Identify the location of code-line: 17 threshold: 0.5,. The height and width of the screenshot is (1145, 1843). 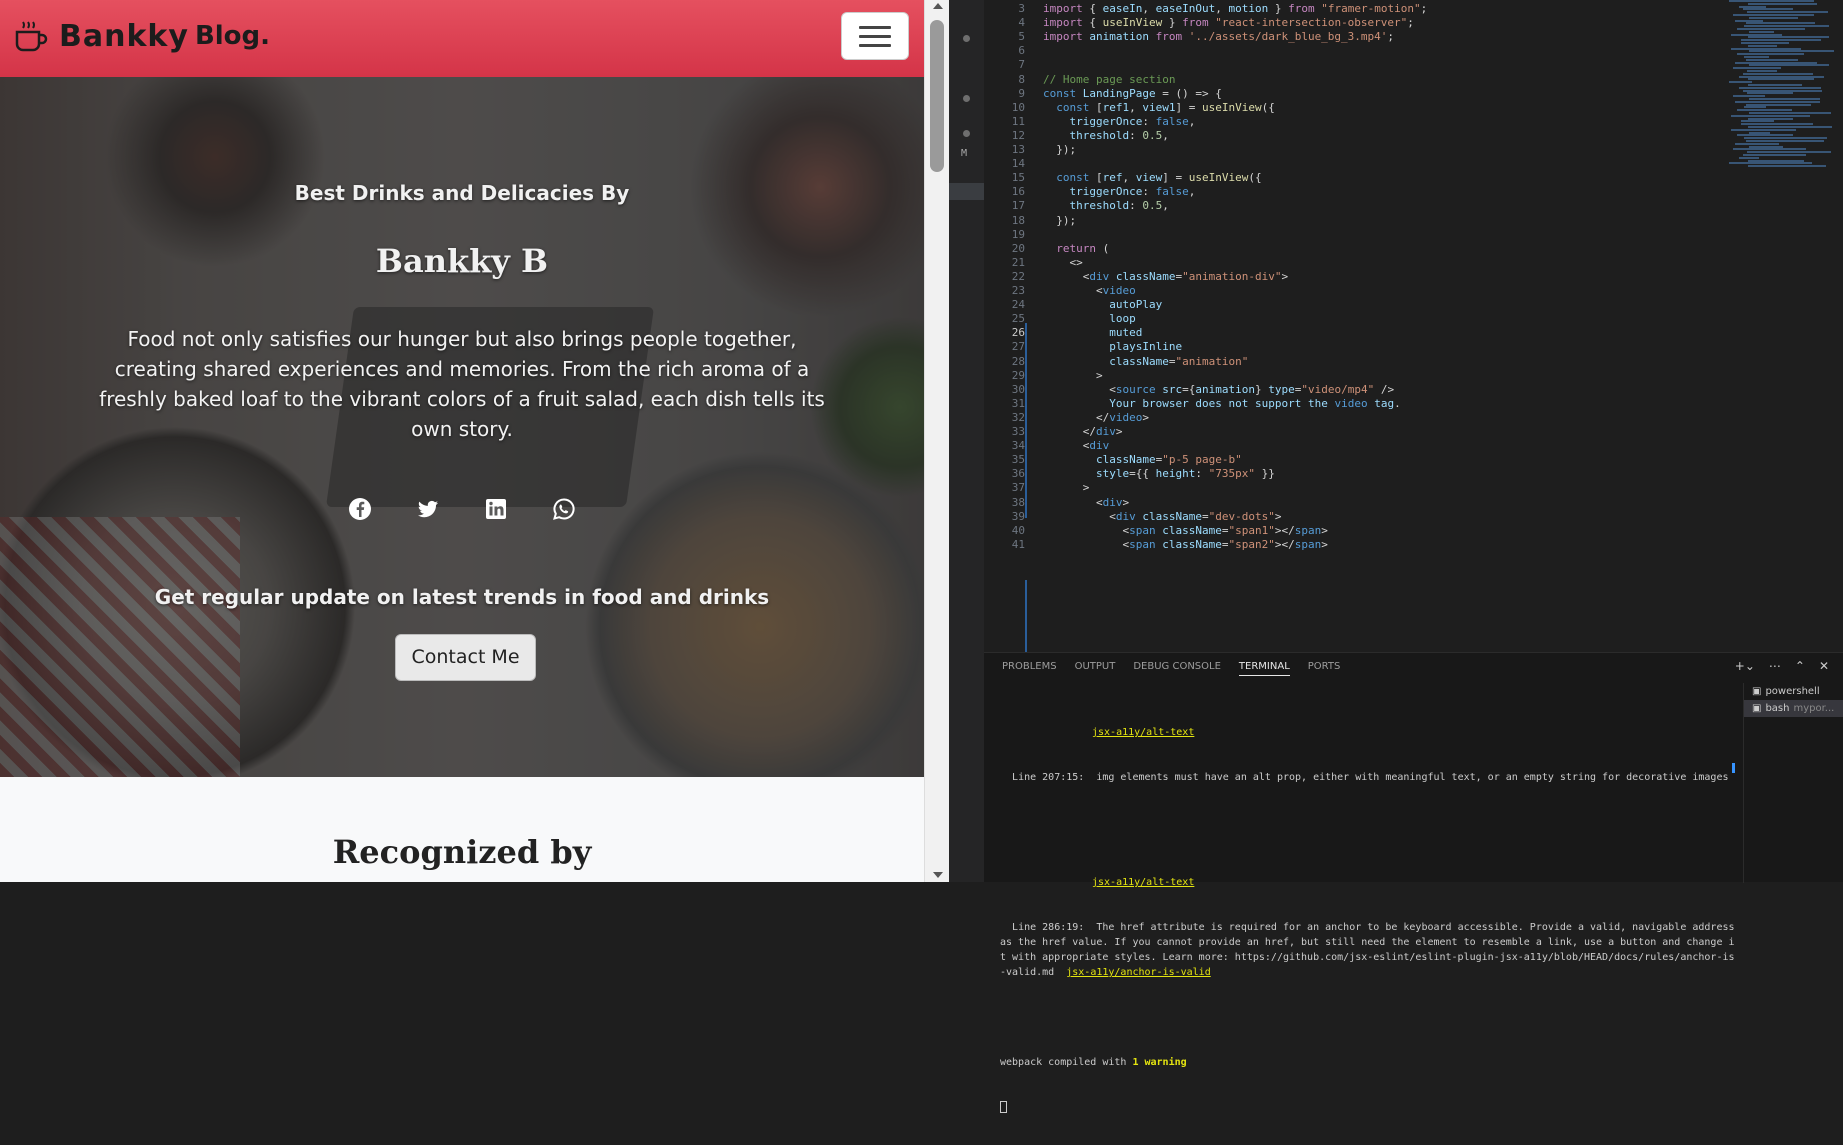
(1342, 206).